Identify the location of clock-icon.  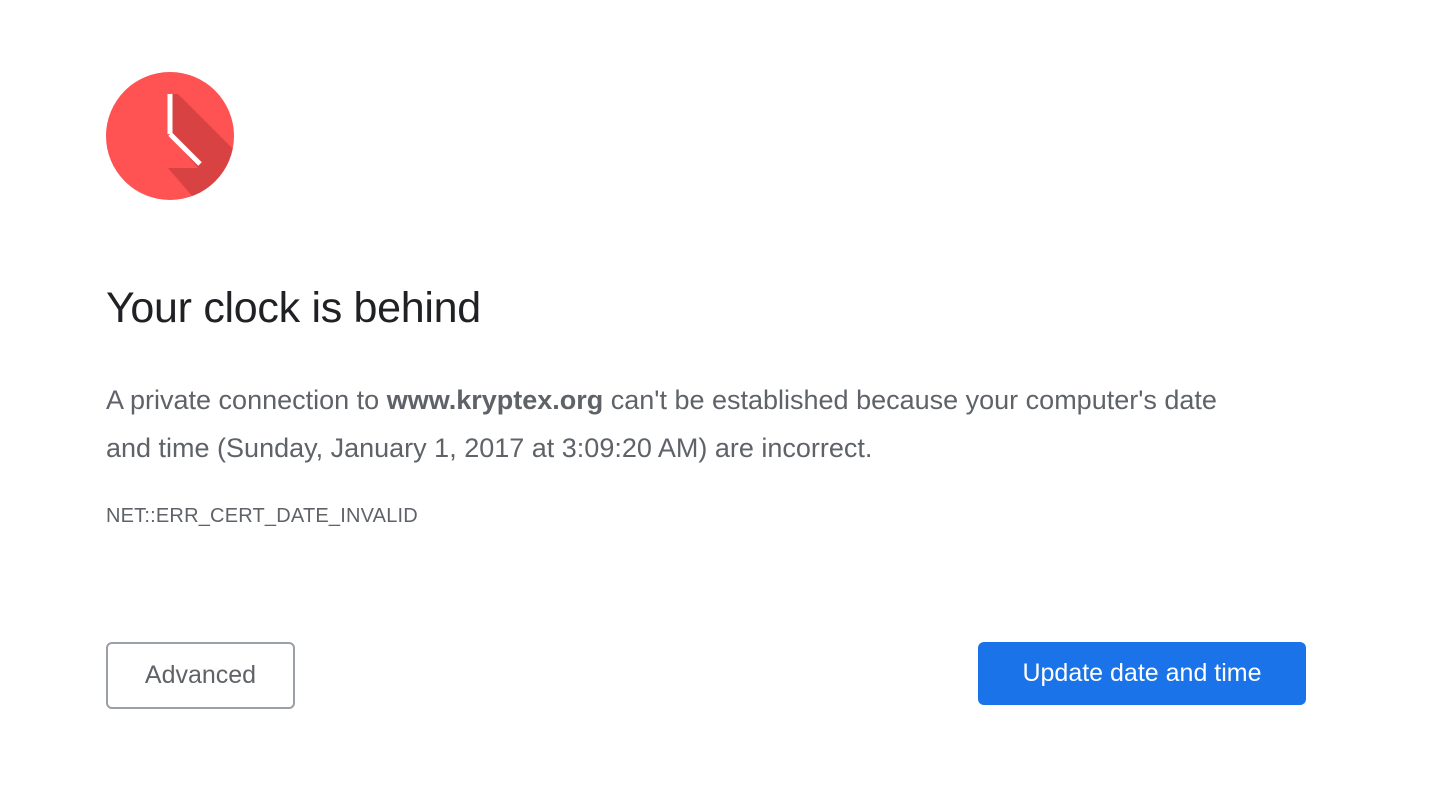
(170, 136).